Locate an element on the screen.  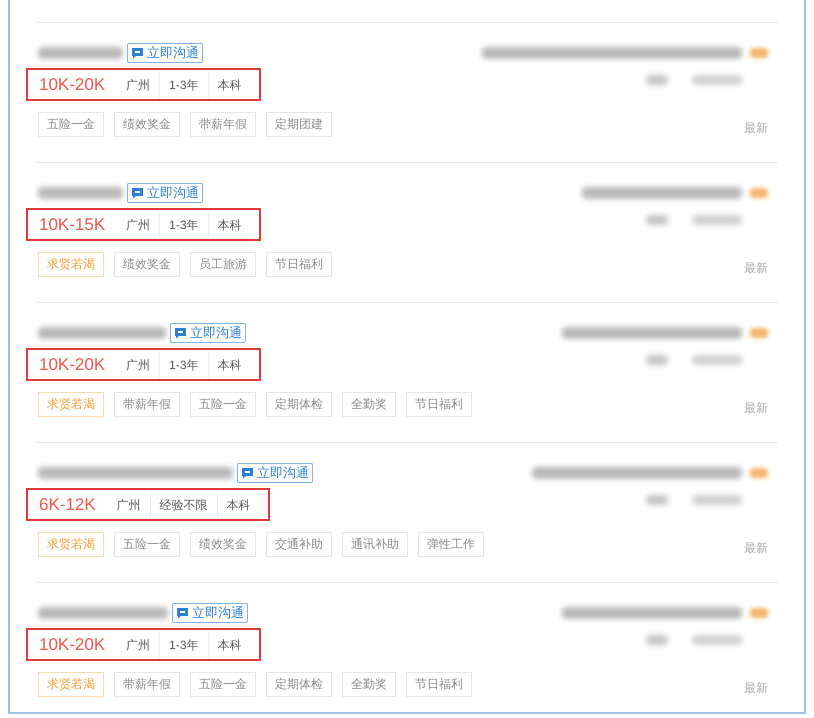
job-attribute: 经验不限 is located at coordinates (183, 505).